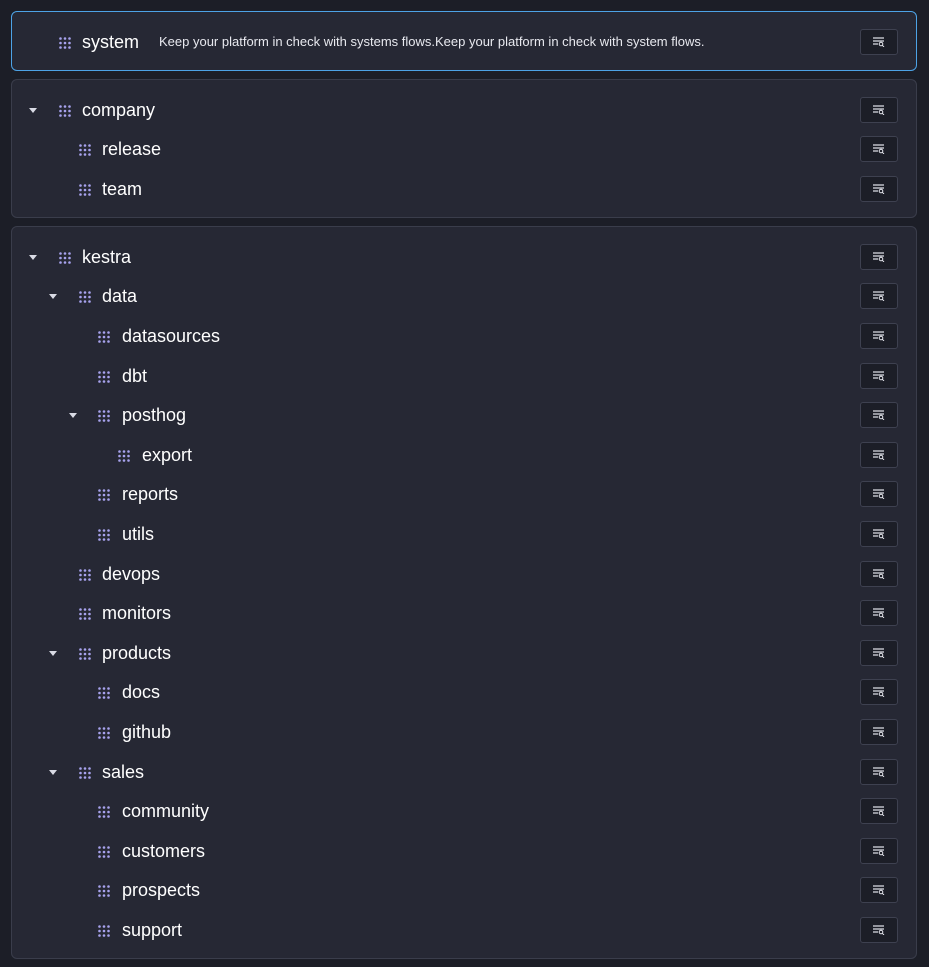 The image size is (929, 967). What do you see at coordinates (131, 149) in the screenshot?
I see `namespace-label: release` at bounding box center [131, 149].